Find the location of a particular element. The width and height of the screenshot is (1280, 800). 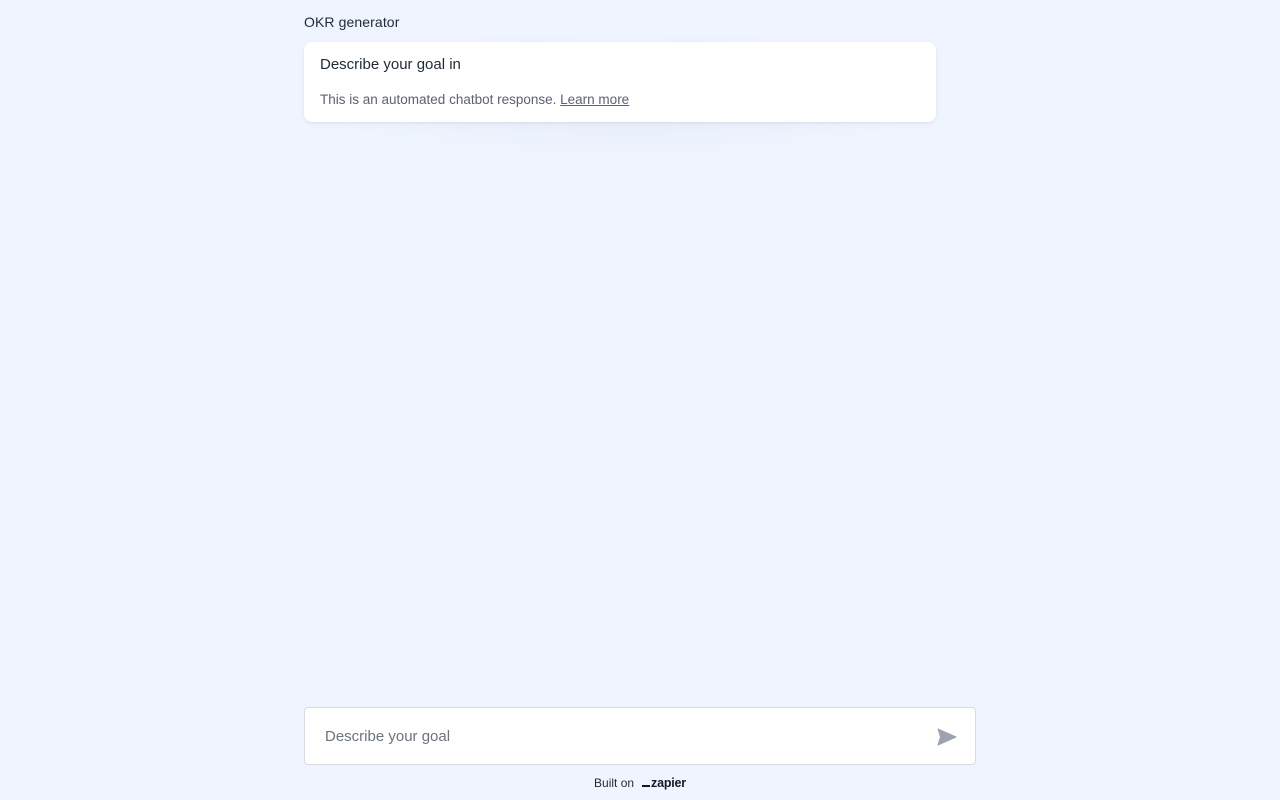

page-title: OKR generator is located at coordinates (352, 22).